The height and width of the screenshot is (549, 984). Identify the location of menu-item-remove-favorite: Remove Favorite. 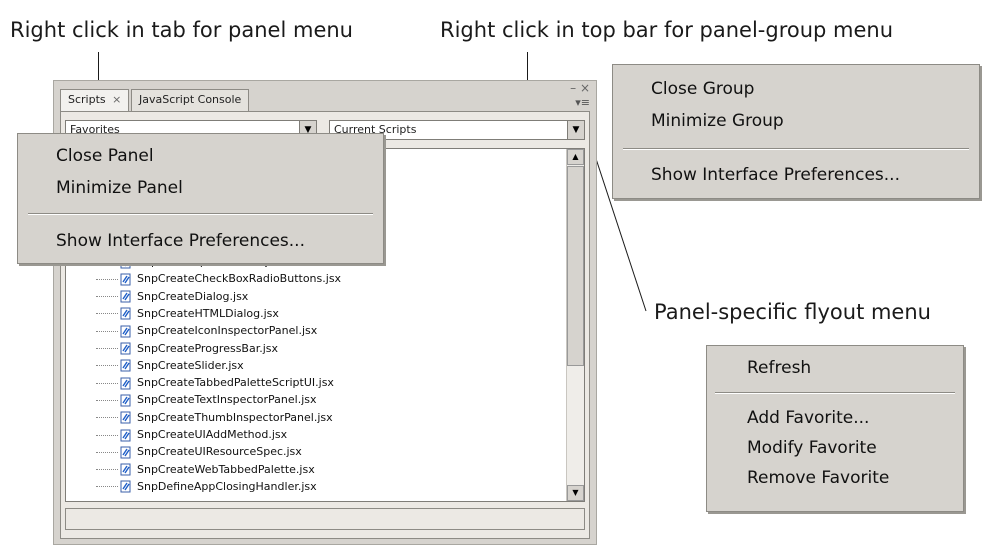
(855, 478).